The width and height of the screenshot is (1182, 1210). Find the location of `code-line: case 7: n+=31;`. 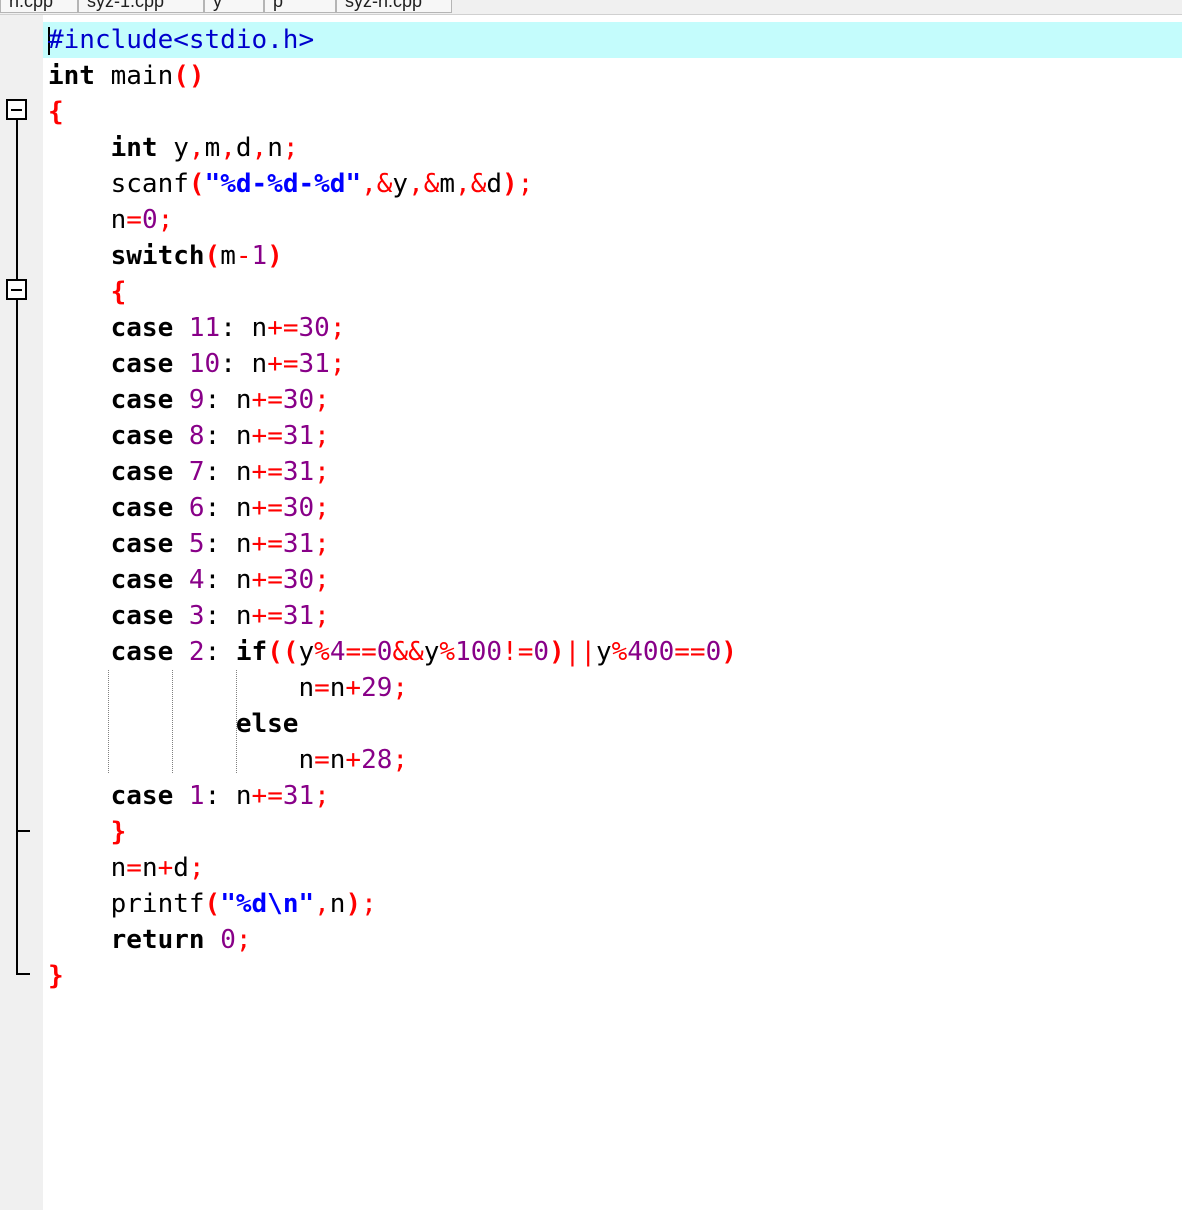

code-line: case 7: n+=31; is located at coordinates (189, 472).